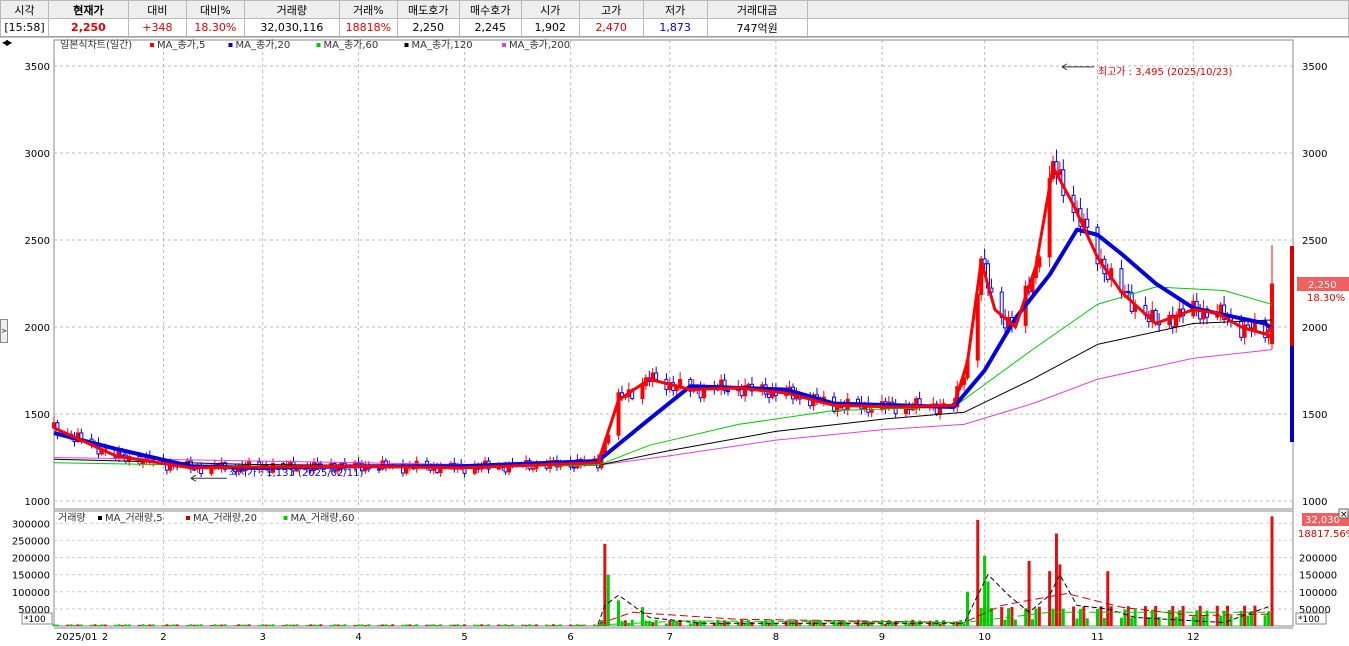 The width and height of the screenshot is (1349, 646). What do you see at coordinates (134, 518) in the screenshot?
I see `volume-legend-item: MA_거래량,5` at bounding box center [134, 518].